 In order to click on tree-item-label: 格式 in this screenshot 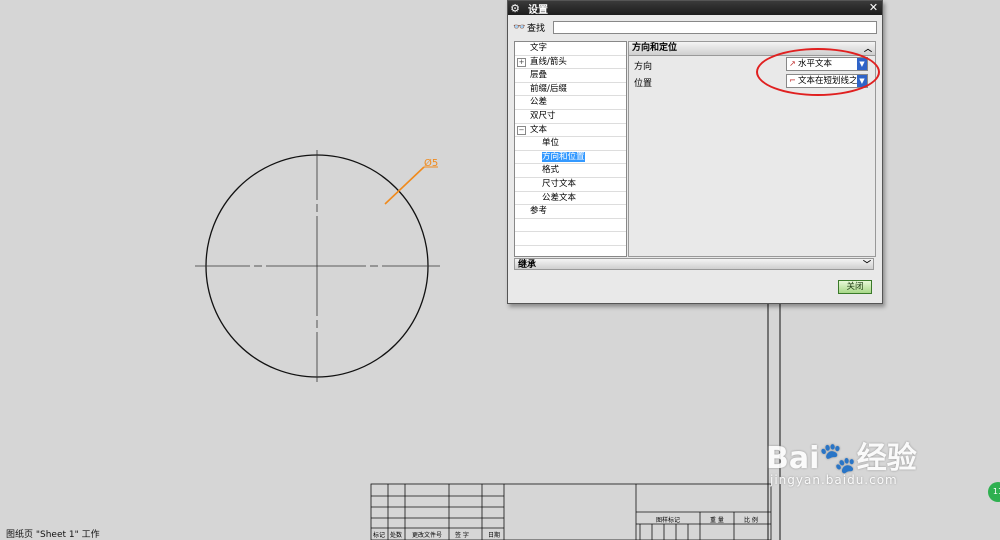, I will do `click(551, 170)`.